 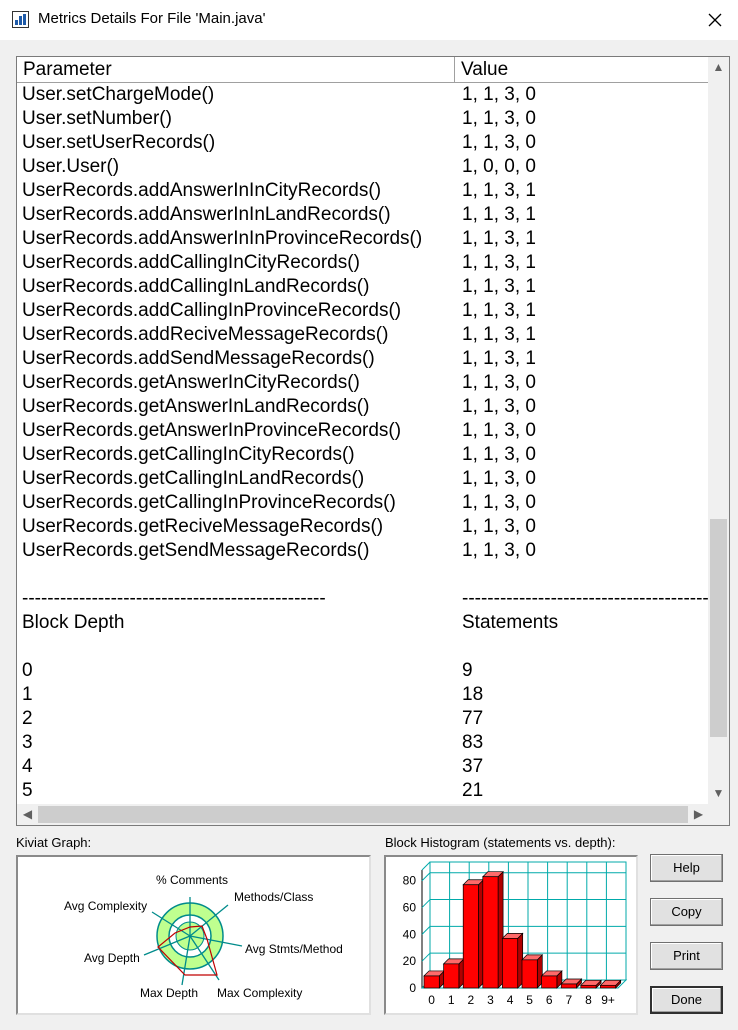 I want to click on x-tick-label: 3, so click(x=490, y=1000).